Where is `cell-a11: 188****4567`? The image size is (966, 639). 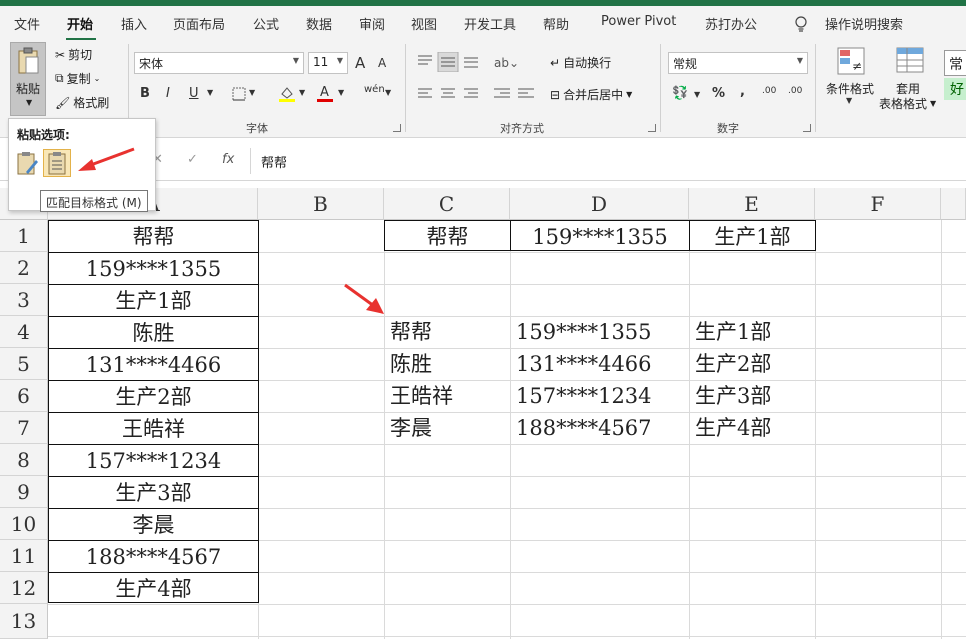 cell-a11: 188****4567 is located at coordinates (153, 556).